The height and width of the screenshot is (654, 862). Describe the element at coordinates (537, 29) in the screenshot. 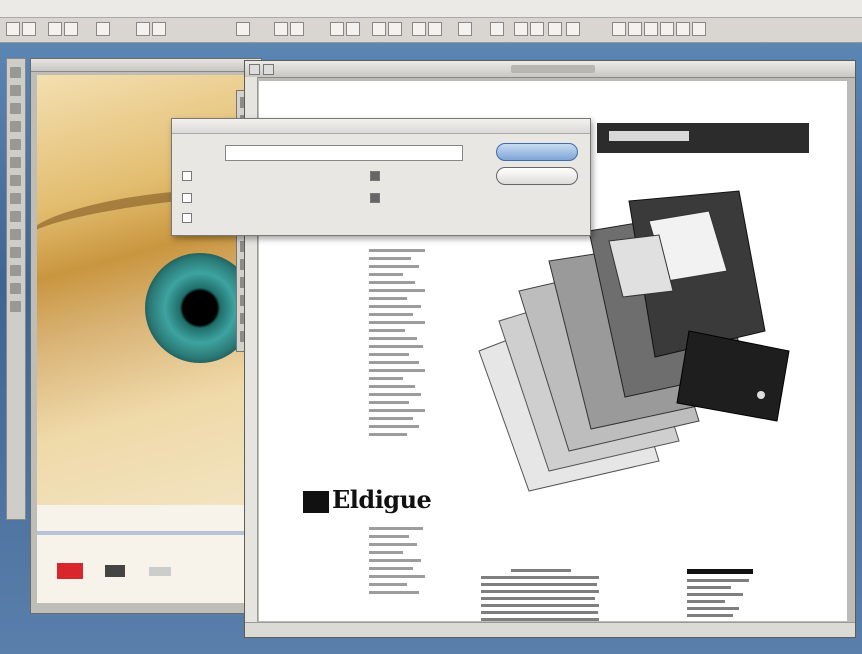

I see `toolbar-line-icon` at that location.